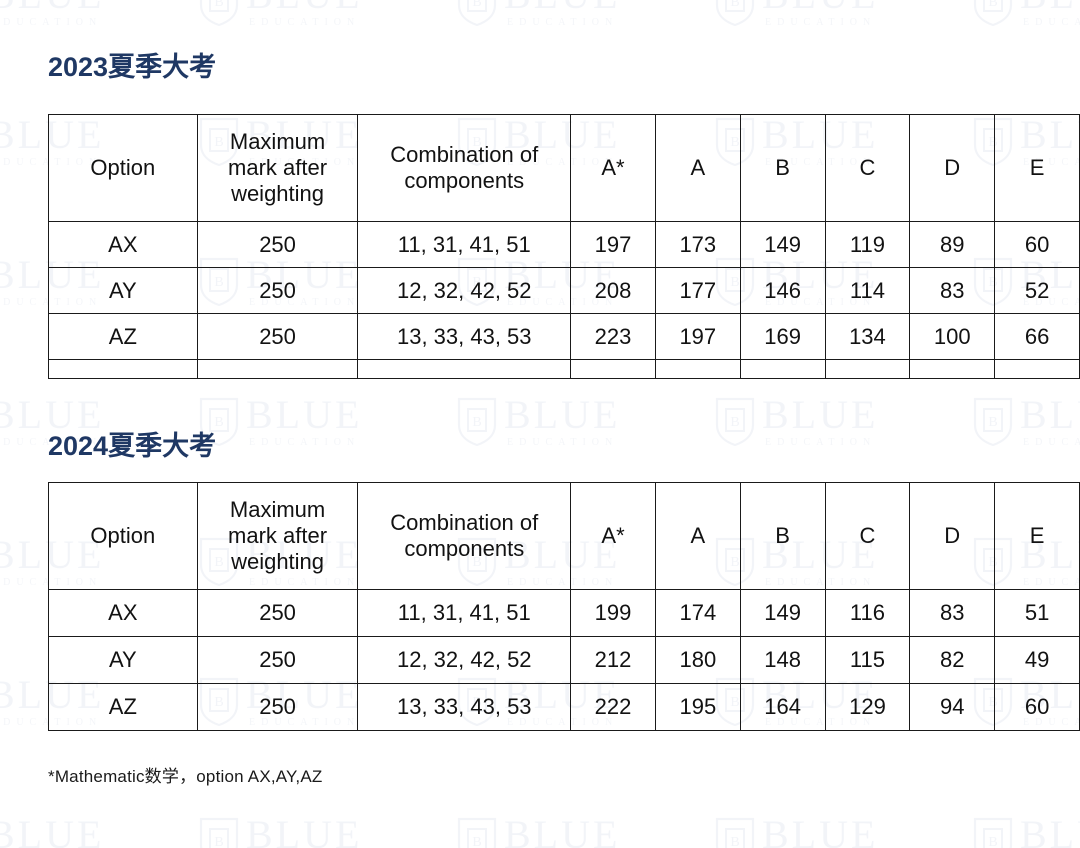 The height and width of the screenshot is (848, 1080). I want to click on footnote-text: *Mathematic数学，option AX,AY,AZ, so click(185, 776).